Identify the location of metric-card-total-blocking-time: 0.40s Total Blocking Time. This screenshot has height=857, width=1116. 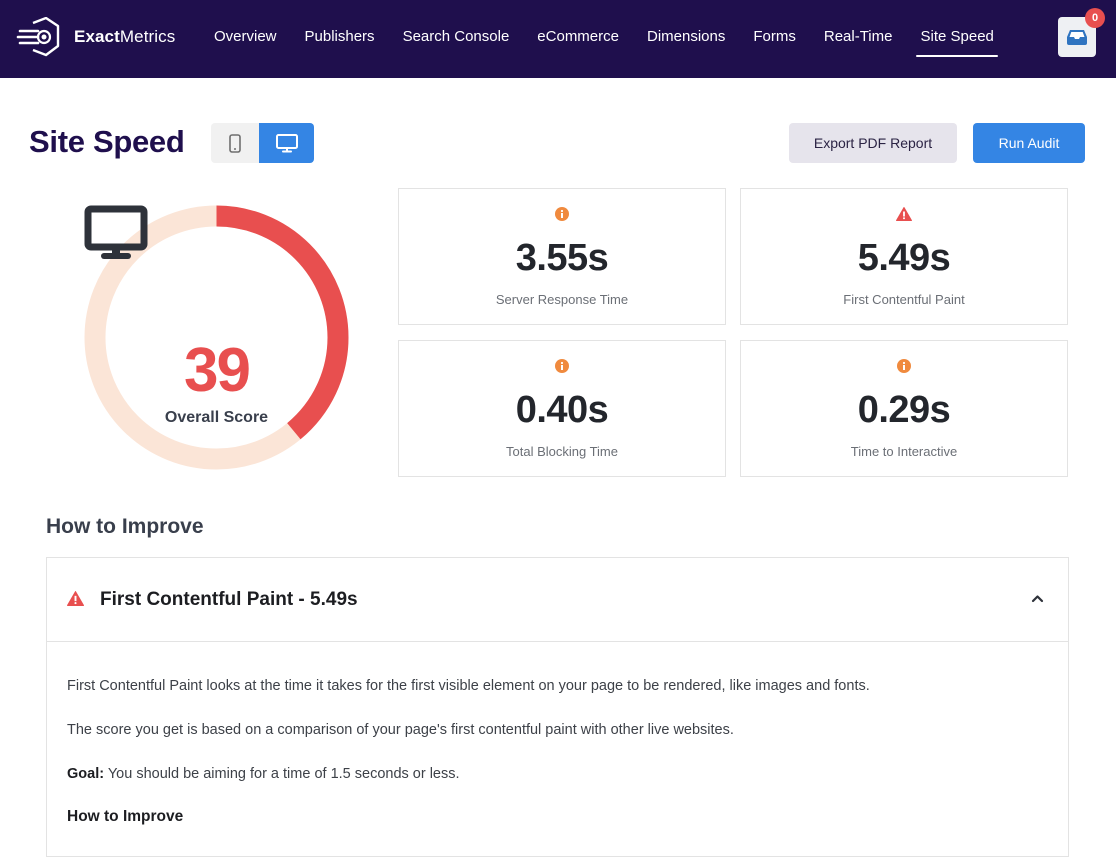
(562, 408).